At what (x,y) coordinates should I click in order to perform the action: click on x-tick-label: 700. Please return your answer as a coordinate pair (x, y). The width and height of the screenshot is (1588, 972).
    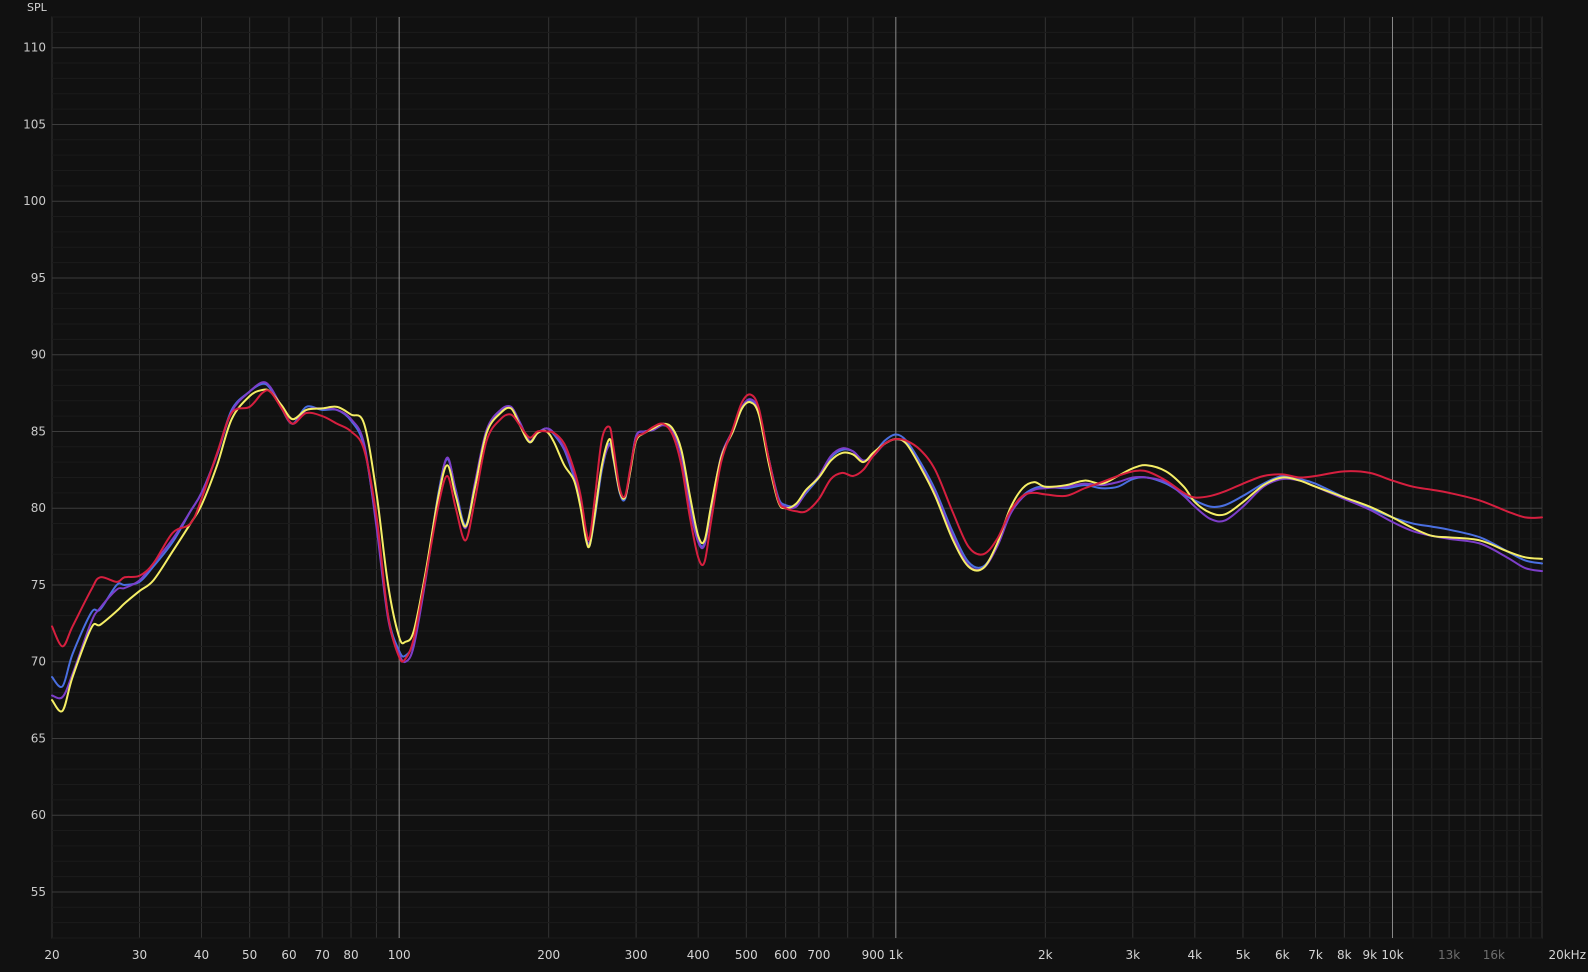
    Looking at the image, I should click on (818, 955).